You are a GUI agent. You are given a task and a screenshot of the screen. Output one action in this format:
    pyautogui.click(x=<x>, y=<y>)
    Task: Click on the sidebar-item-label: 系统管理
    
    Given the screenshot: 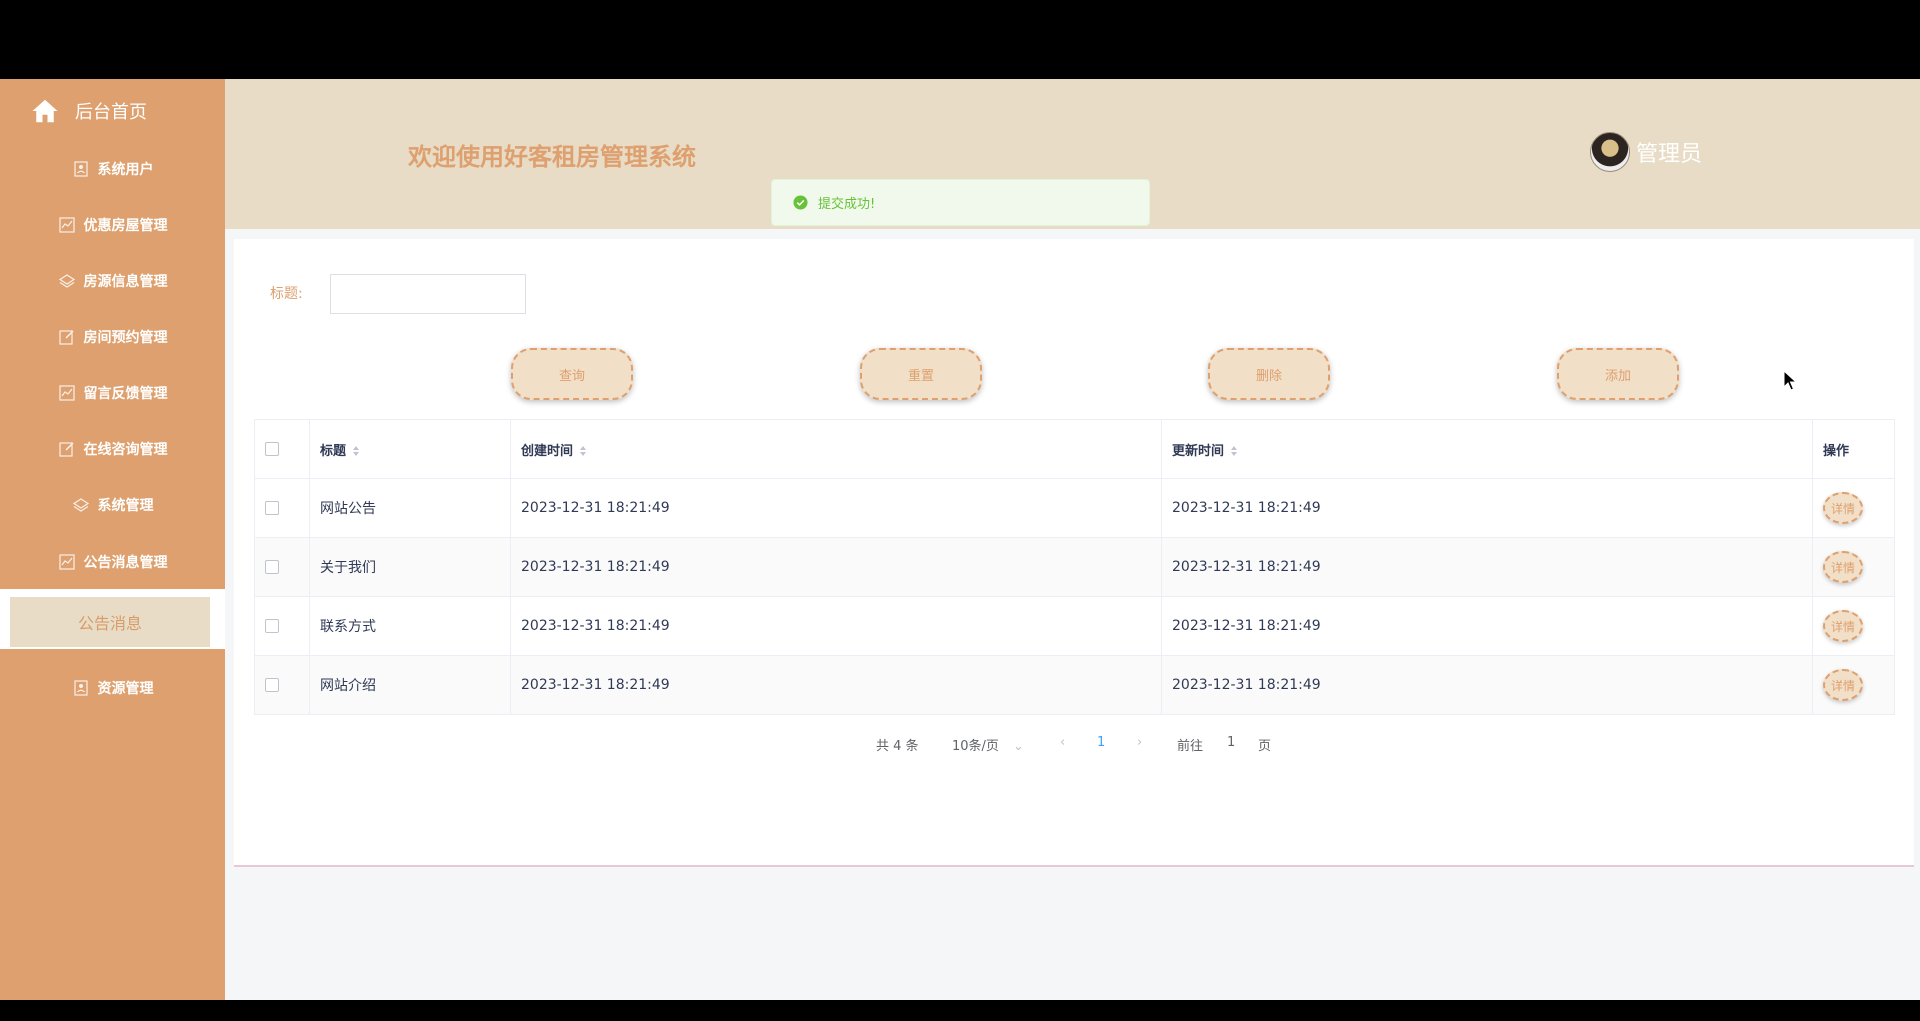 What is the action you would take?
    pyautogui.click(x=125, y=506)
    